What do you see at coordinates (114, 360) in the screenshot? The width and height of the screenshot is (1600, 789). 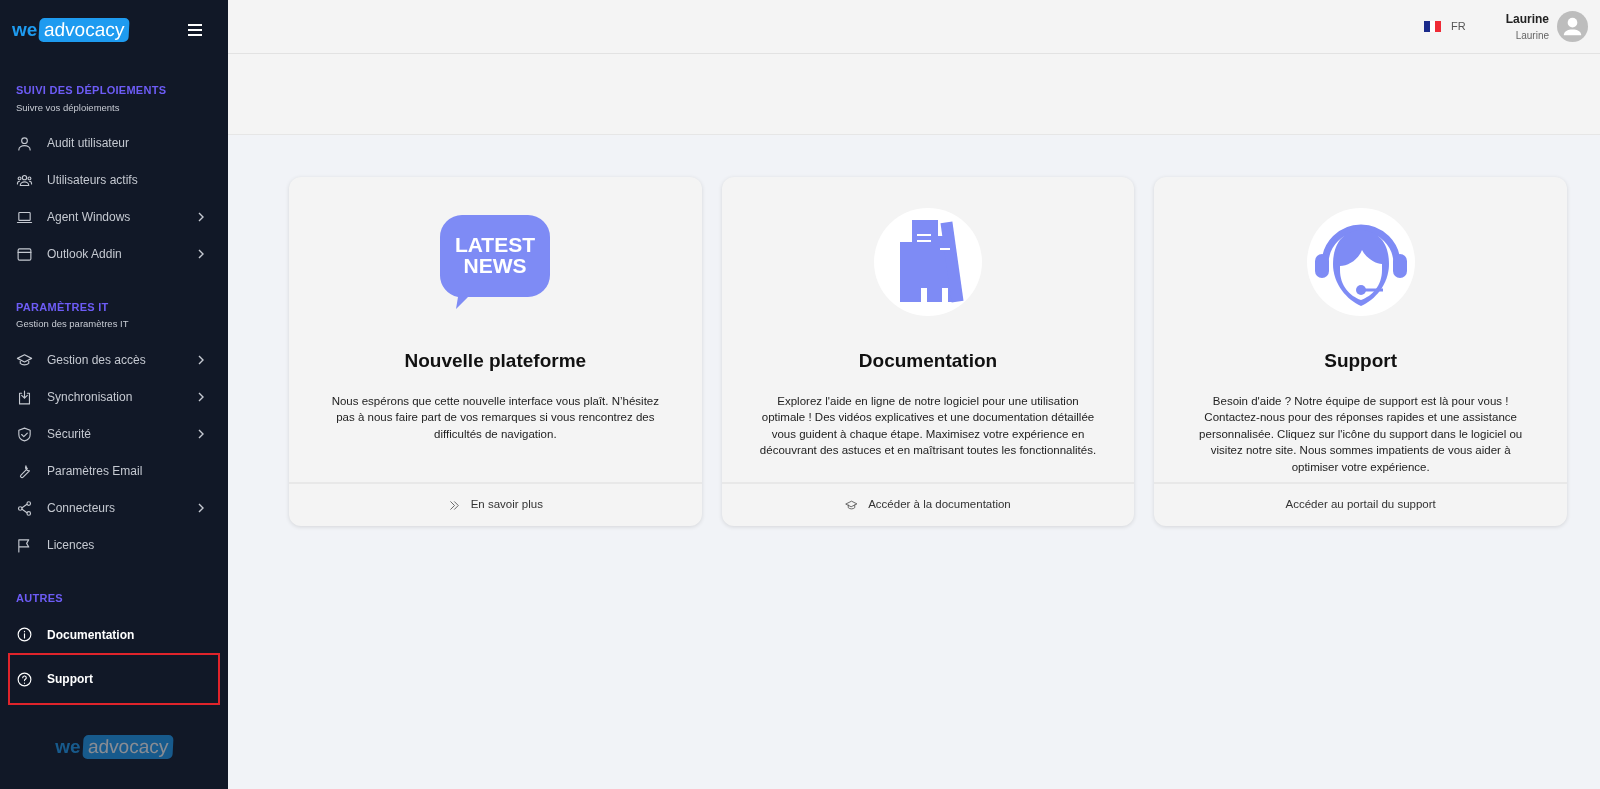 I see `sidebar-item: Gestion des accès` at bounding box center [114, 360].